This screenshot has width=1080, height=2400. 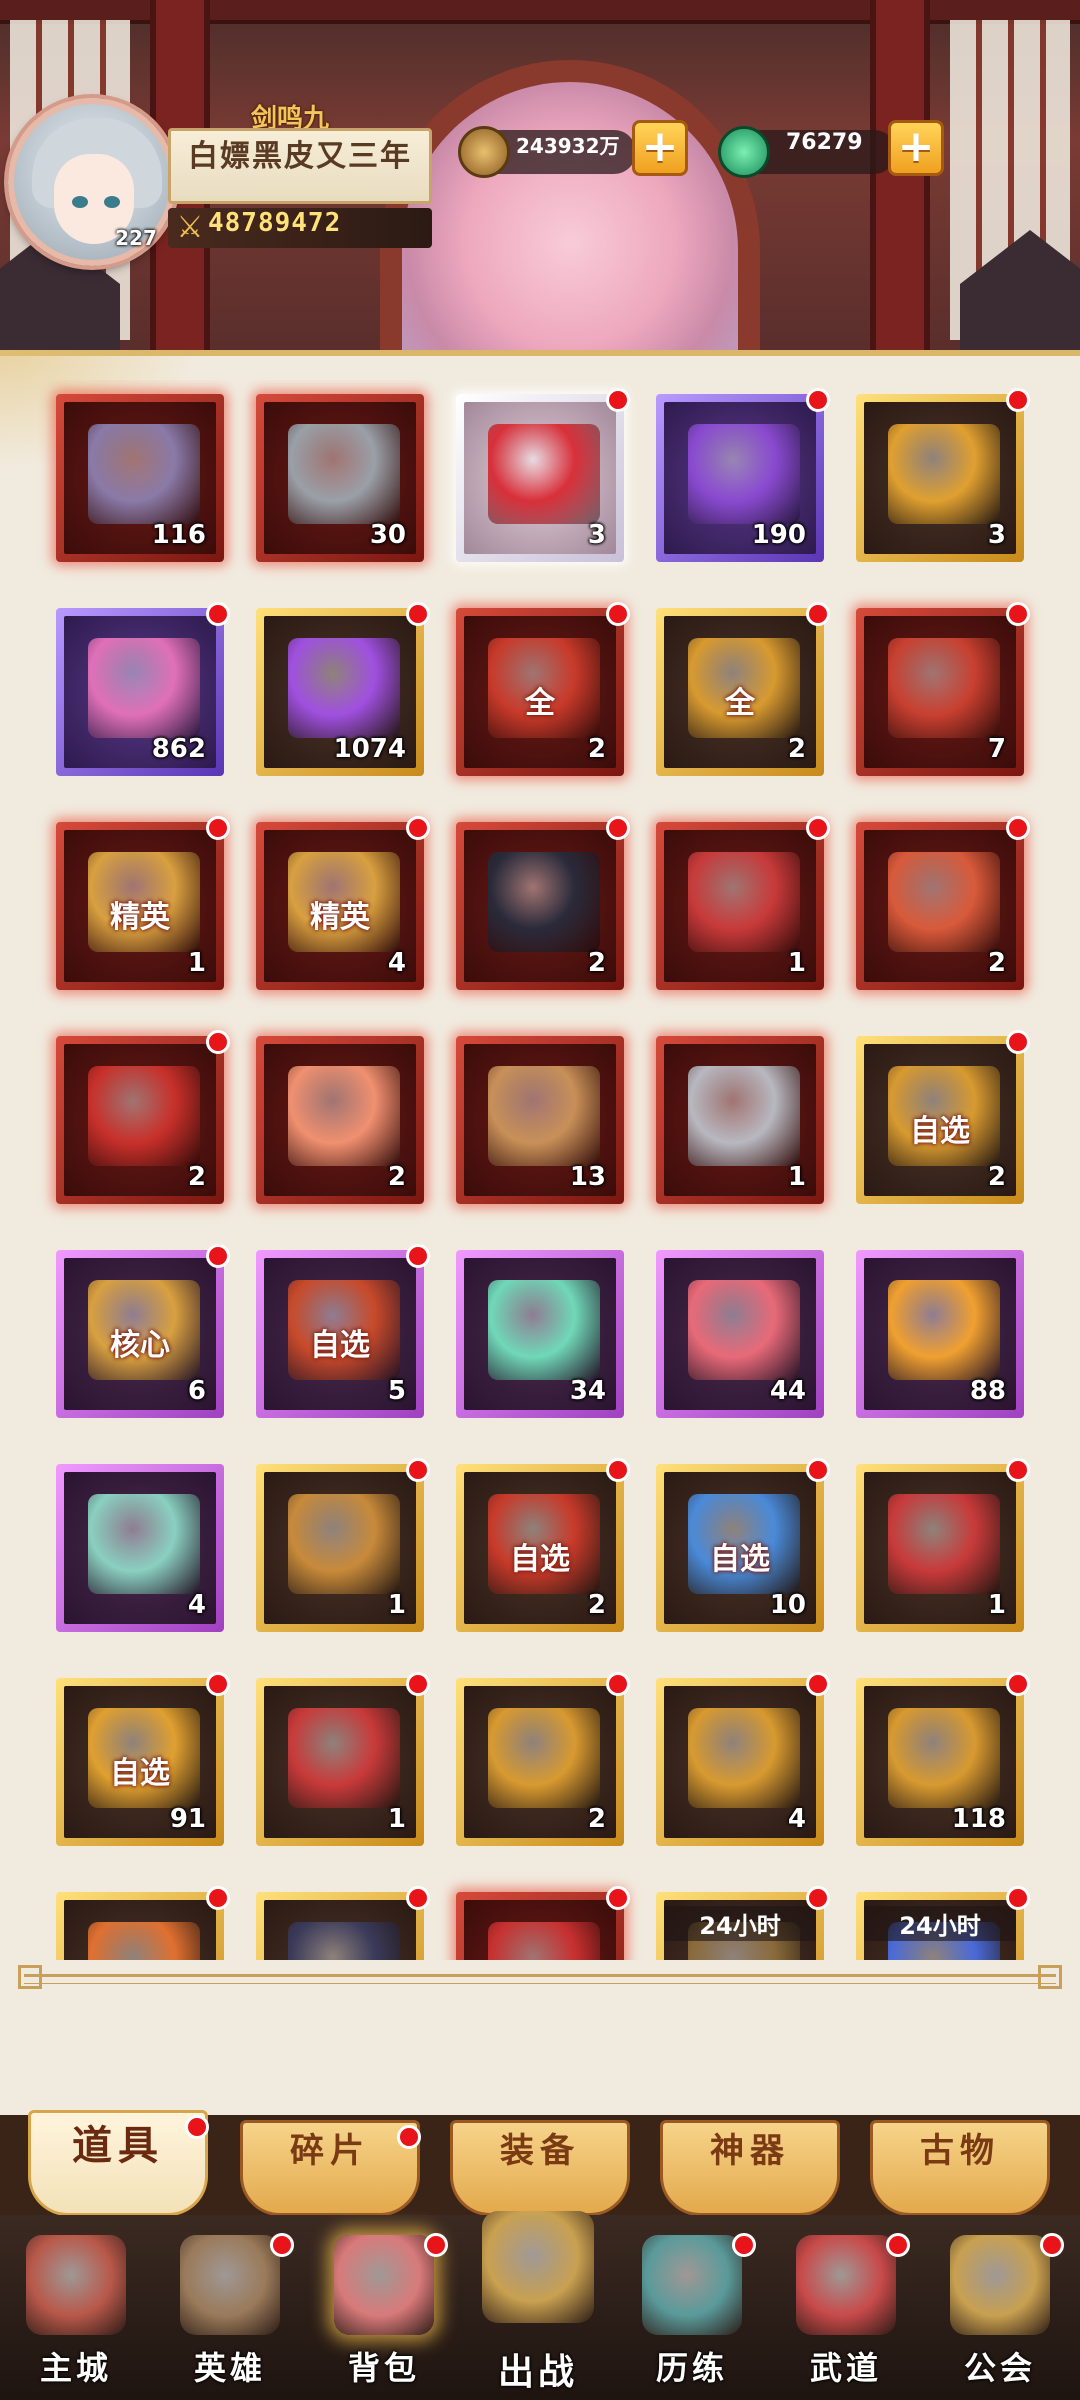 I want to click on red-gift-box-icon, so click(x=544, y=474).